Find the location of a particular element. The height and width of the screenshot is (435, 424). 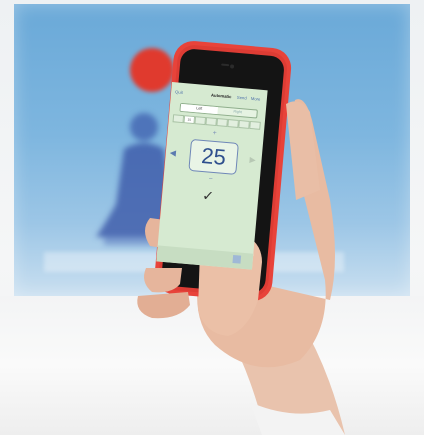

value-display: 25 is located at coordinates (213, 156).